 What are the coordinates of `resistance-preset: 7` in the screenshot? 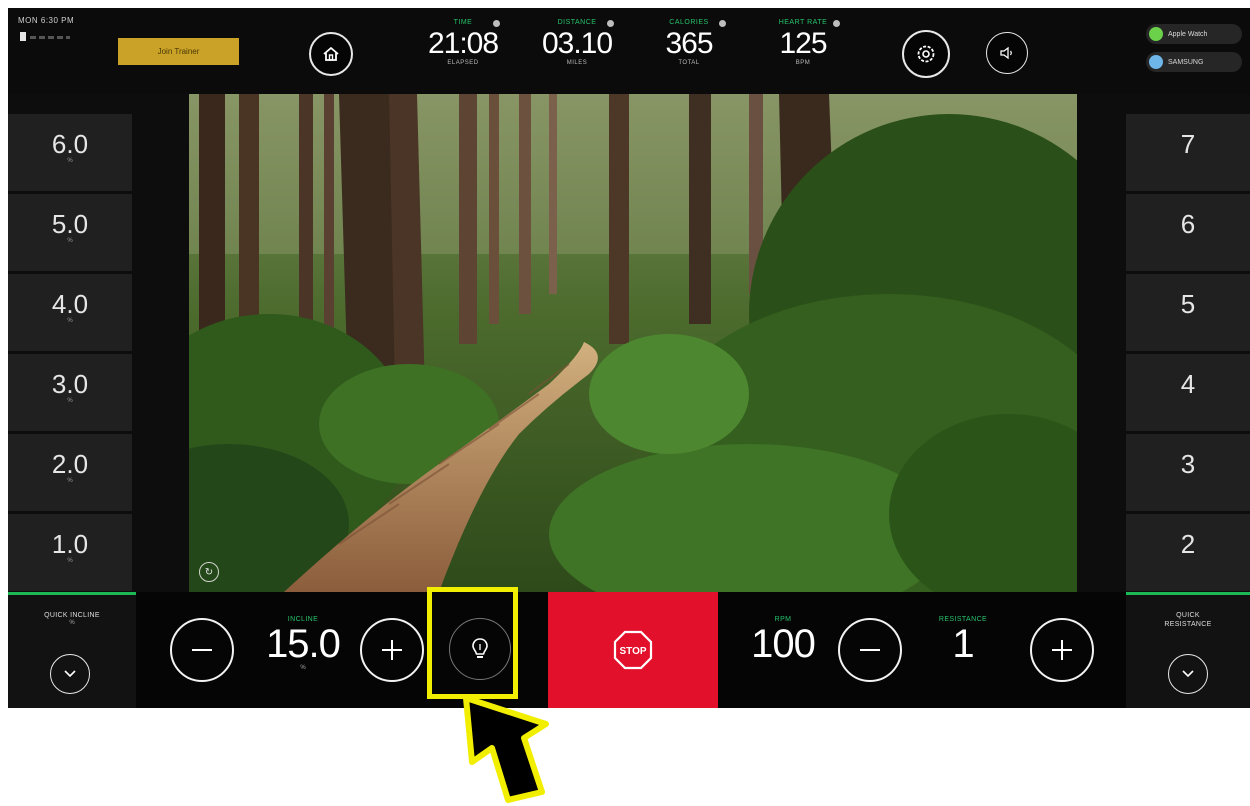 It's located at (1188, 152).